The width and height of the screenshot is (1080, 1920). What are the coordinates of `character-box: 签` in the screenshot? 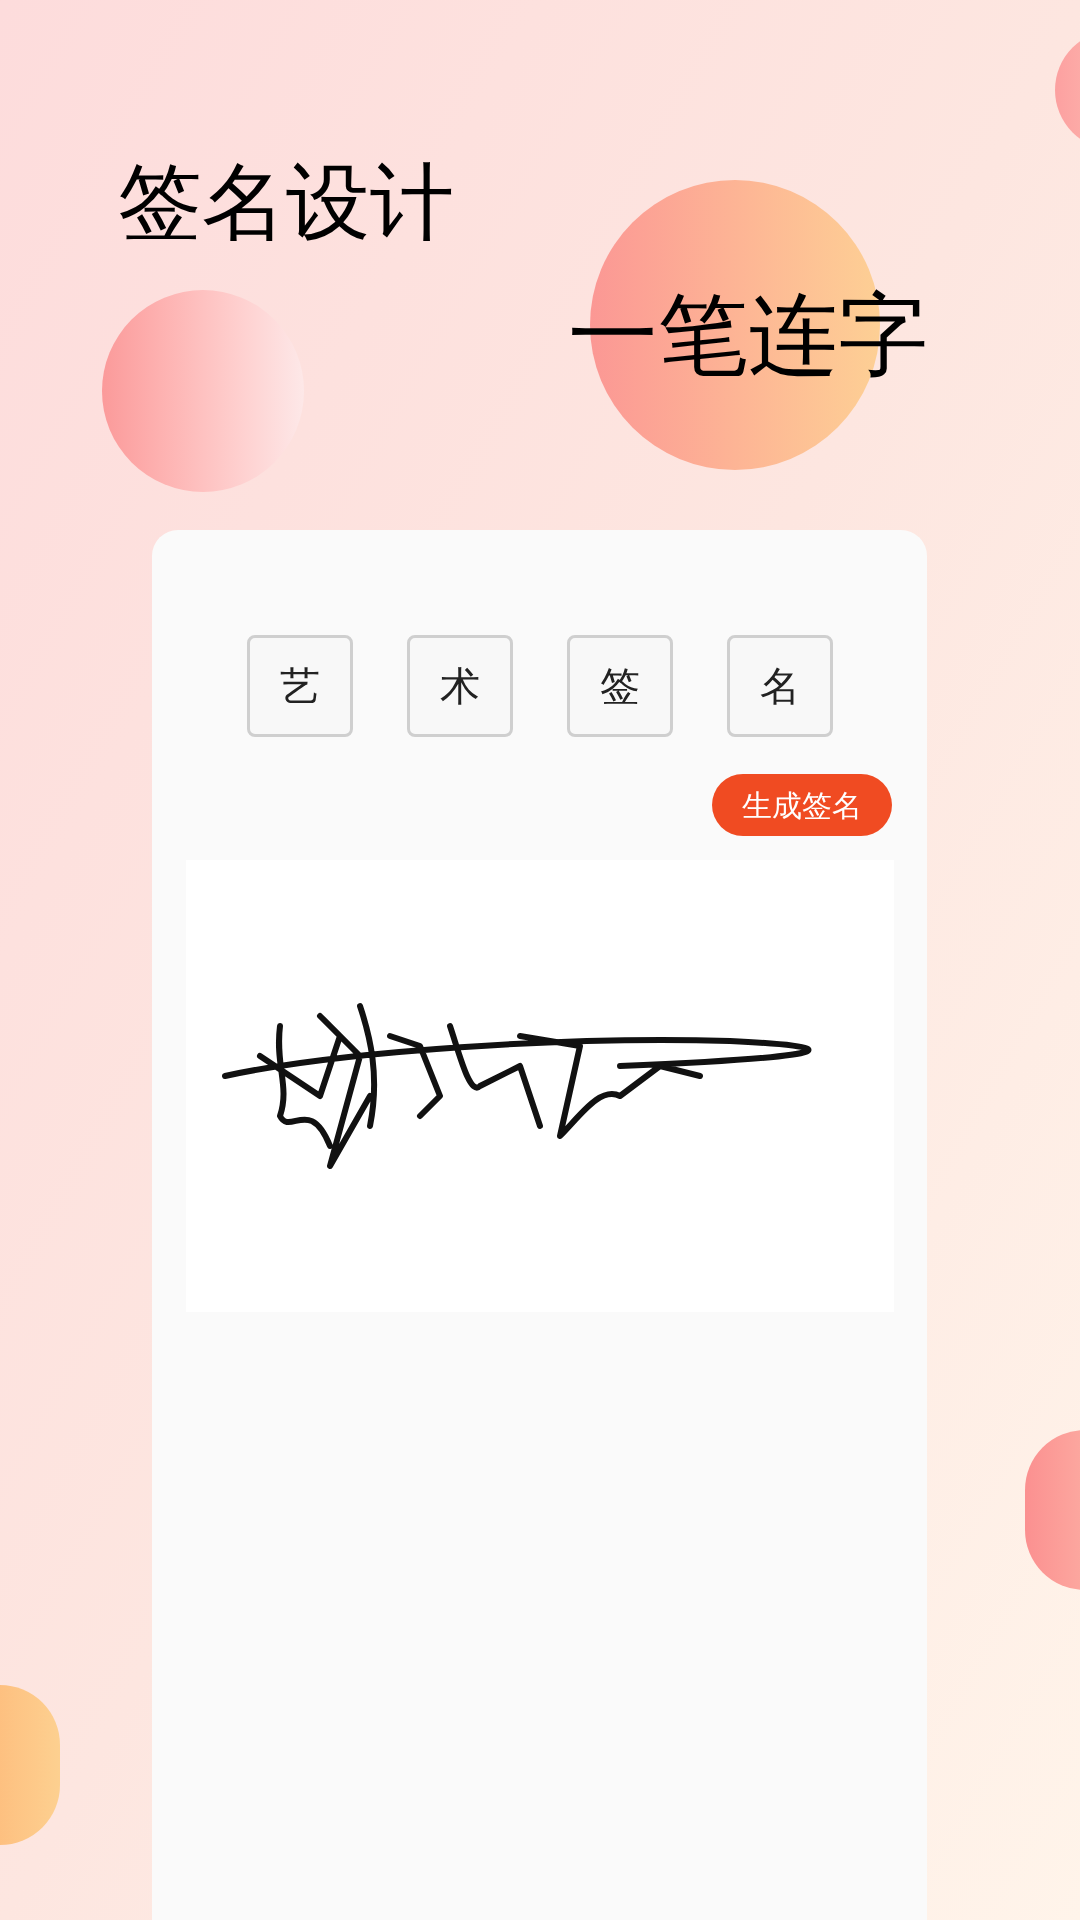 It's located at (619, 686).